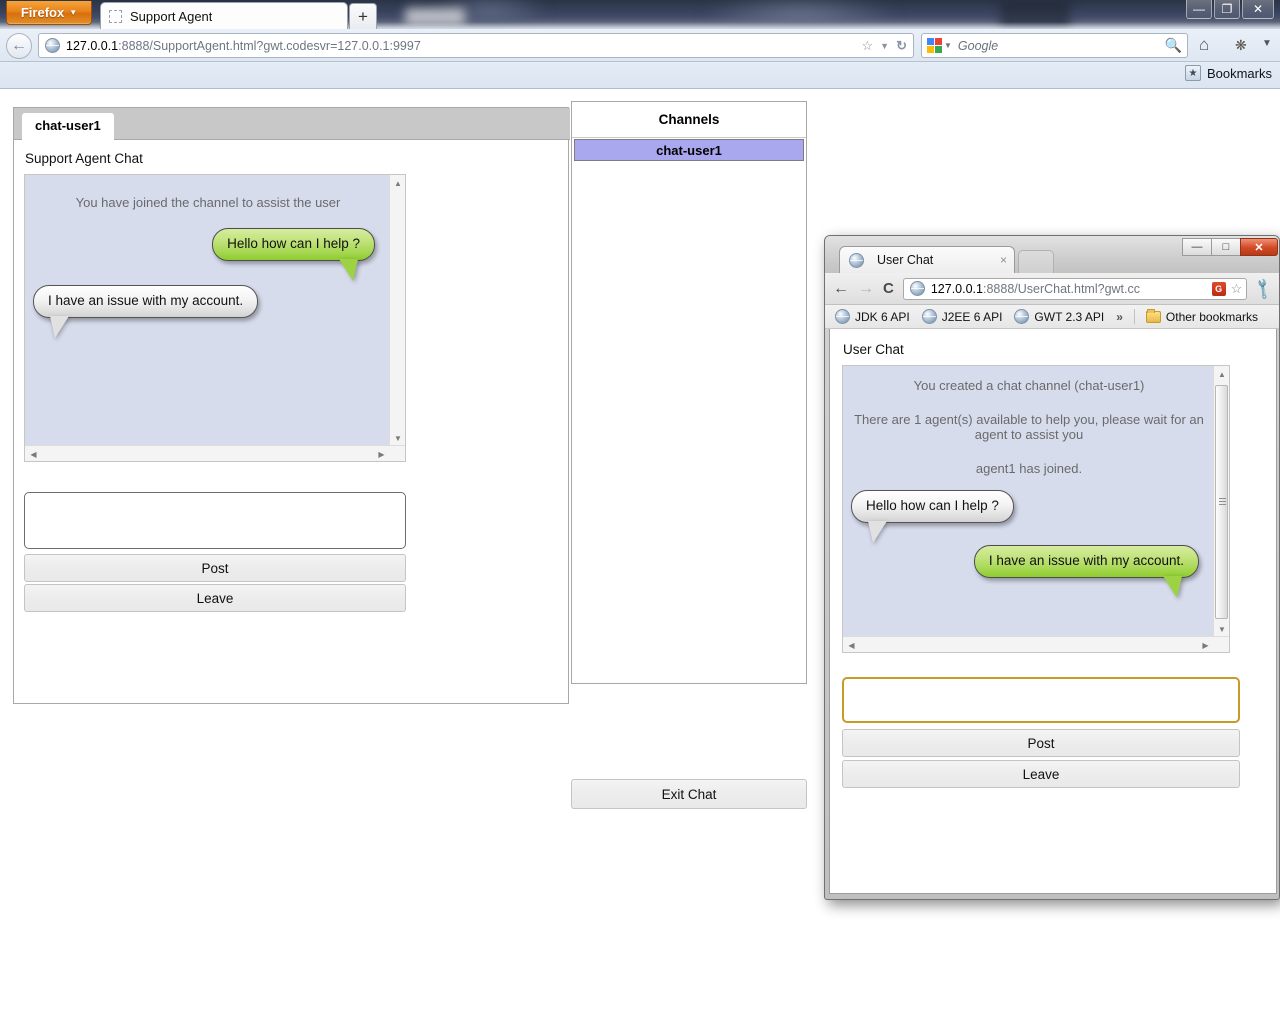 This screenshot has width=1280, height=1024. I want to click on maximize-icon: ❐, so click(1227, 9).